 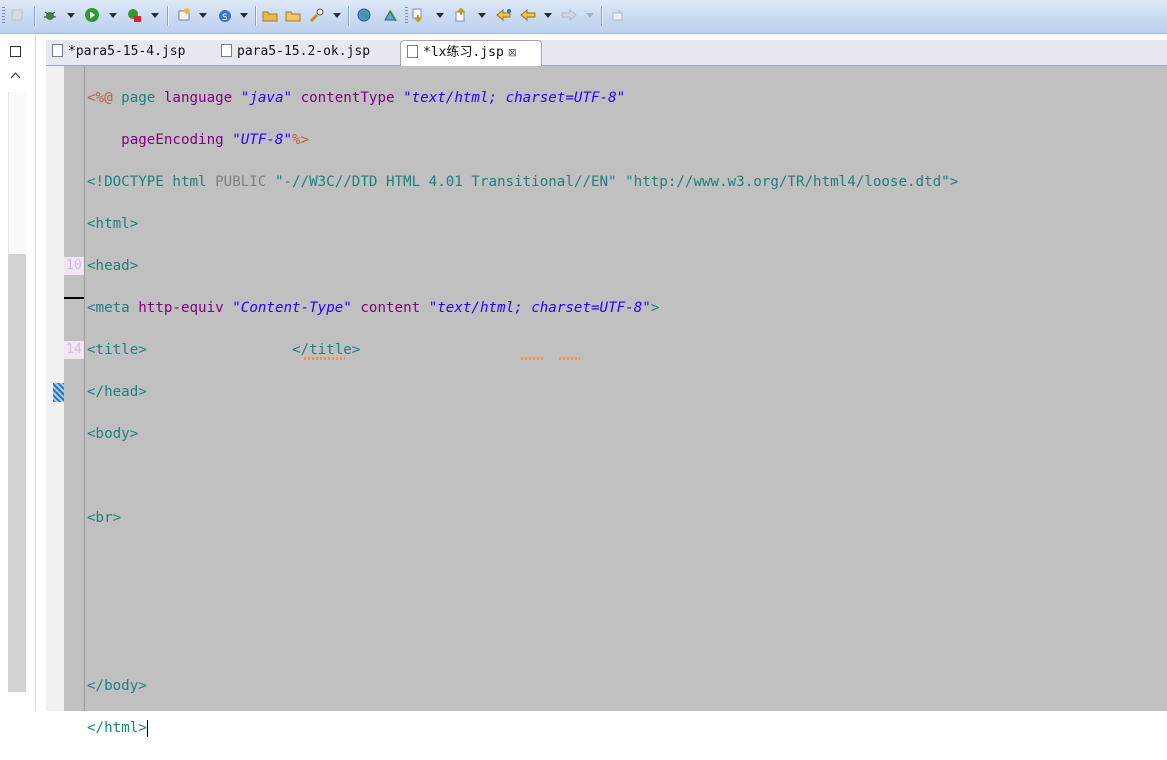 What do you see at coordinates (15, 51) in the screenshot?
I see `restore-icon` at bounding box center [15, 51].